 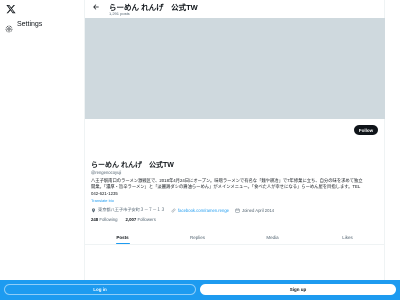 What do you see at coordinates (298, 289) in the screenshot?
I see `signup-button: Sign up` at bounding box center [298, 289].